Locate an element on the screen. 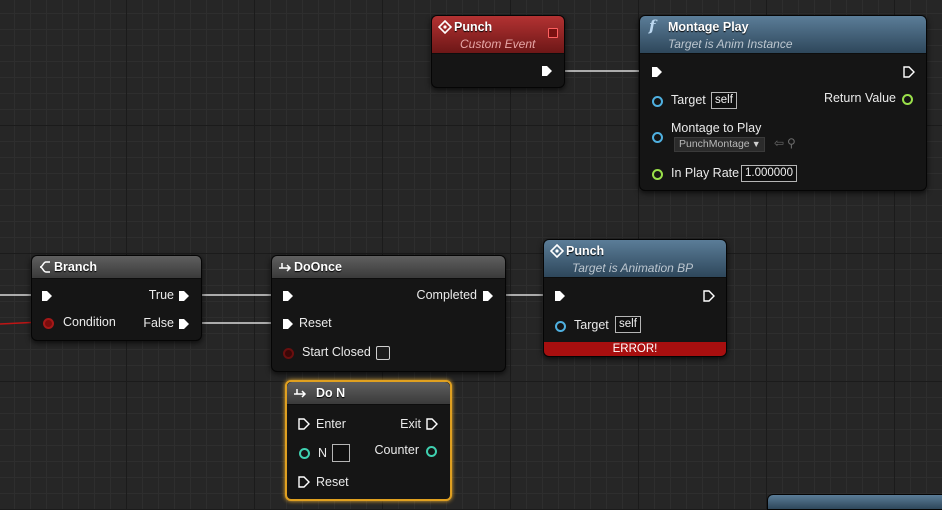  node-title: Branch is located at coordinates (76, 267).